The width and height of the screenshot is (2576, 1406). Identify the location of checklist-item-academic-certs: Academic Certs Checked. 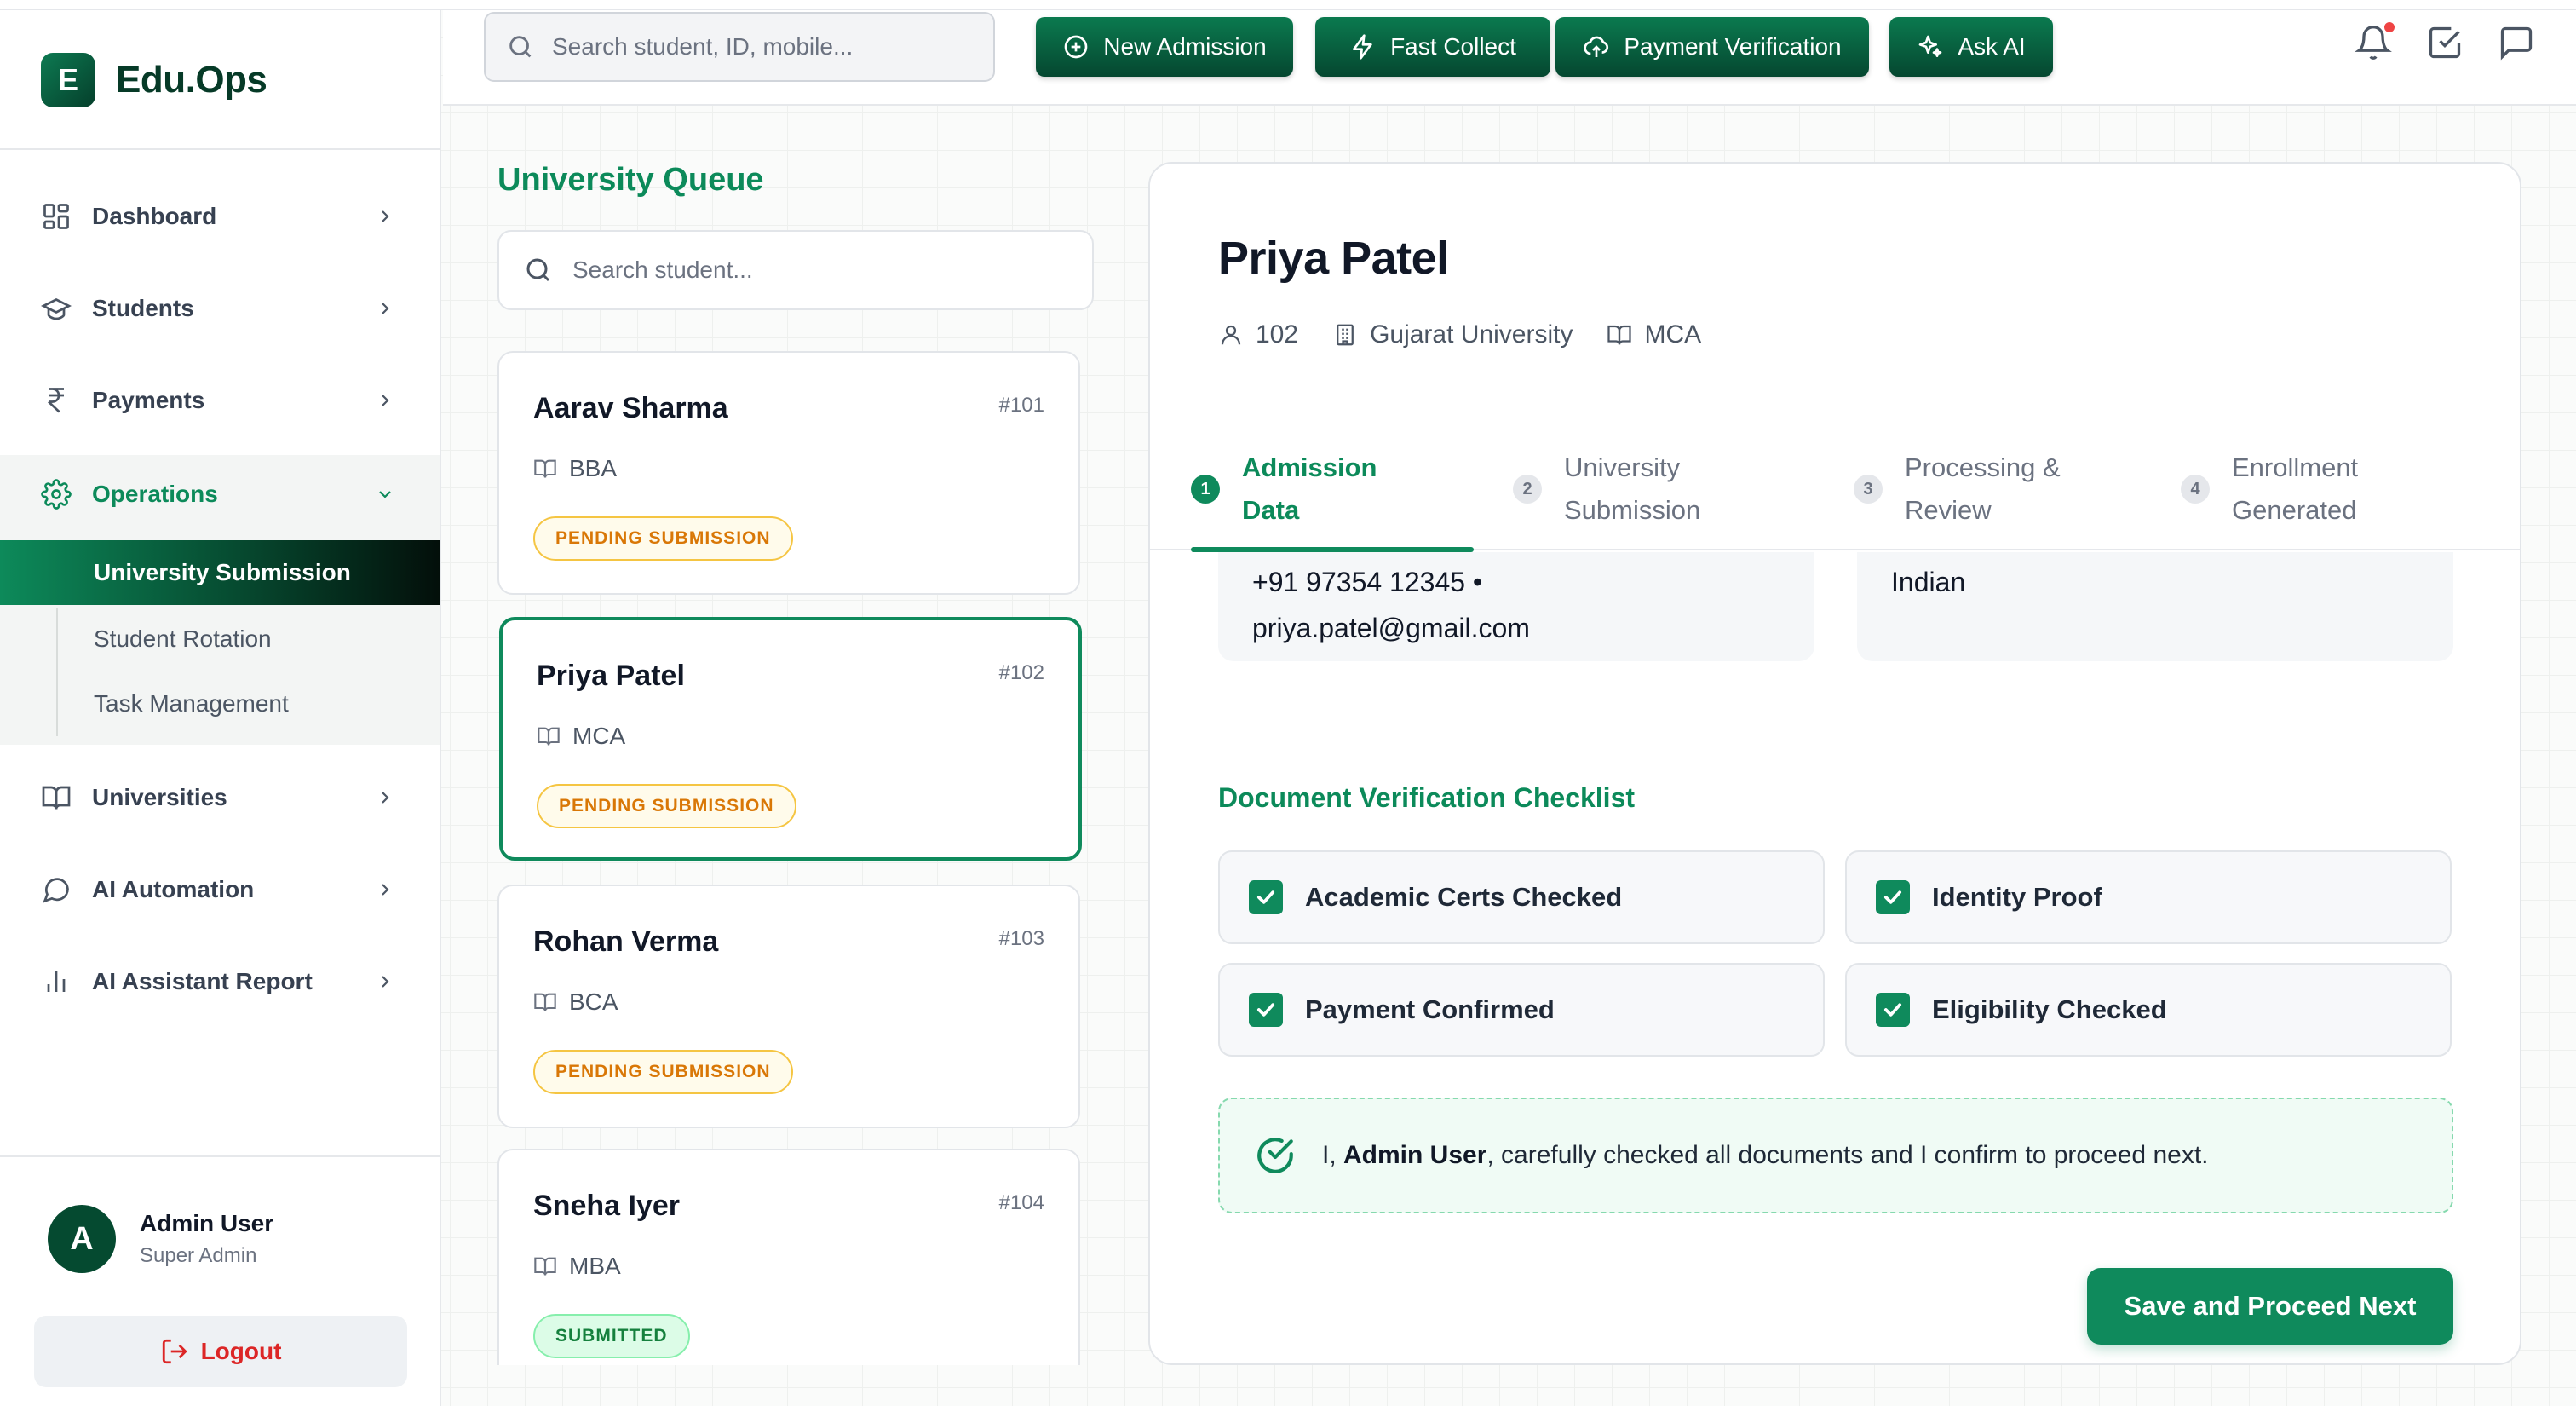
(1521, 897).